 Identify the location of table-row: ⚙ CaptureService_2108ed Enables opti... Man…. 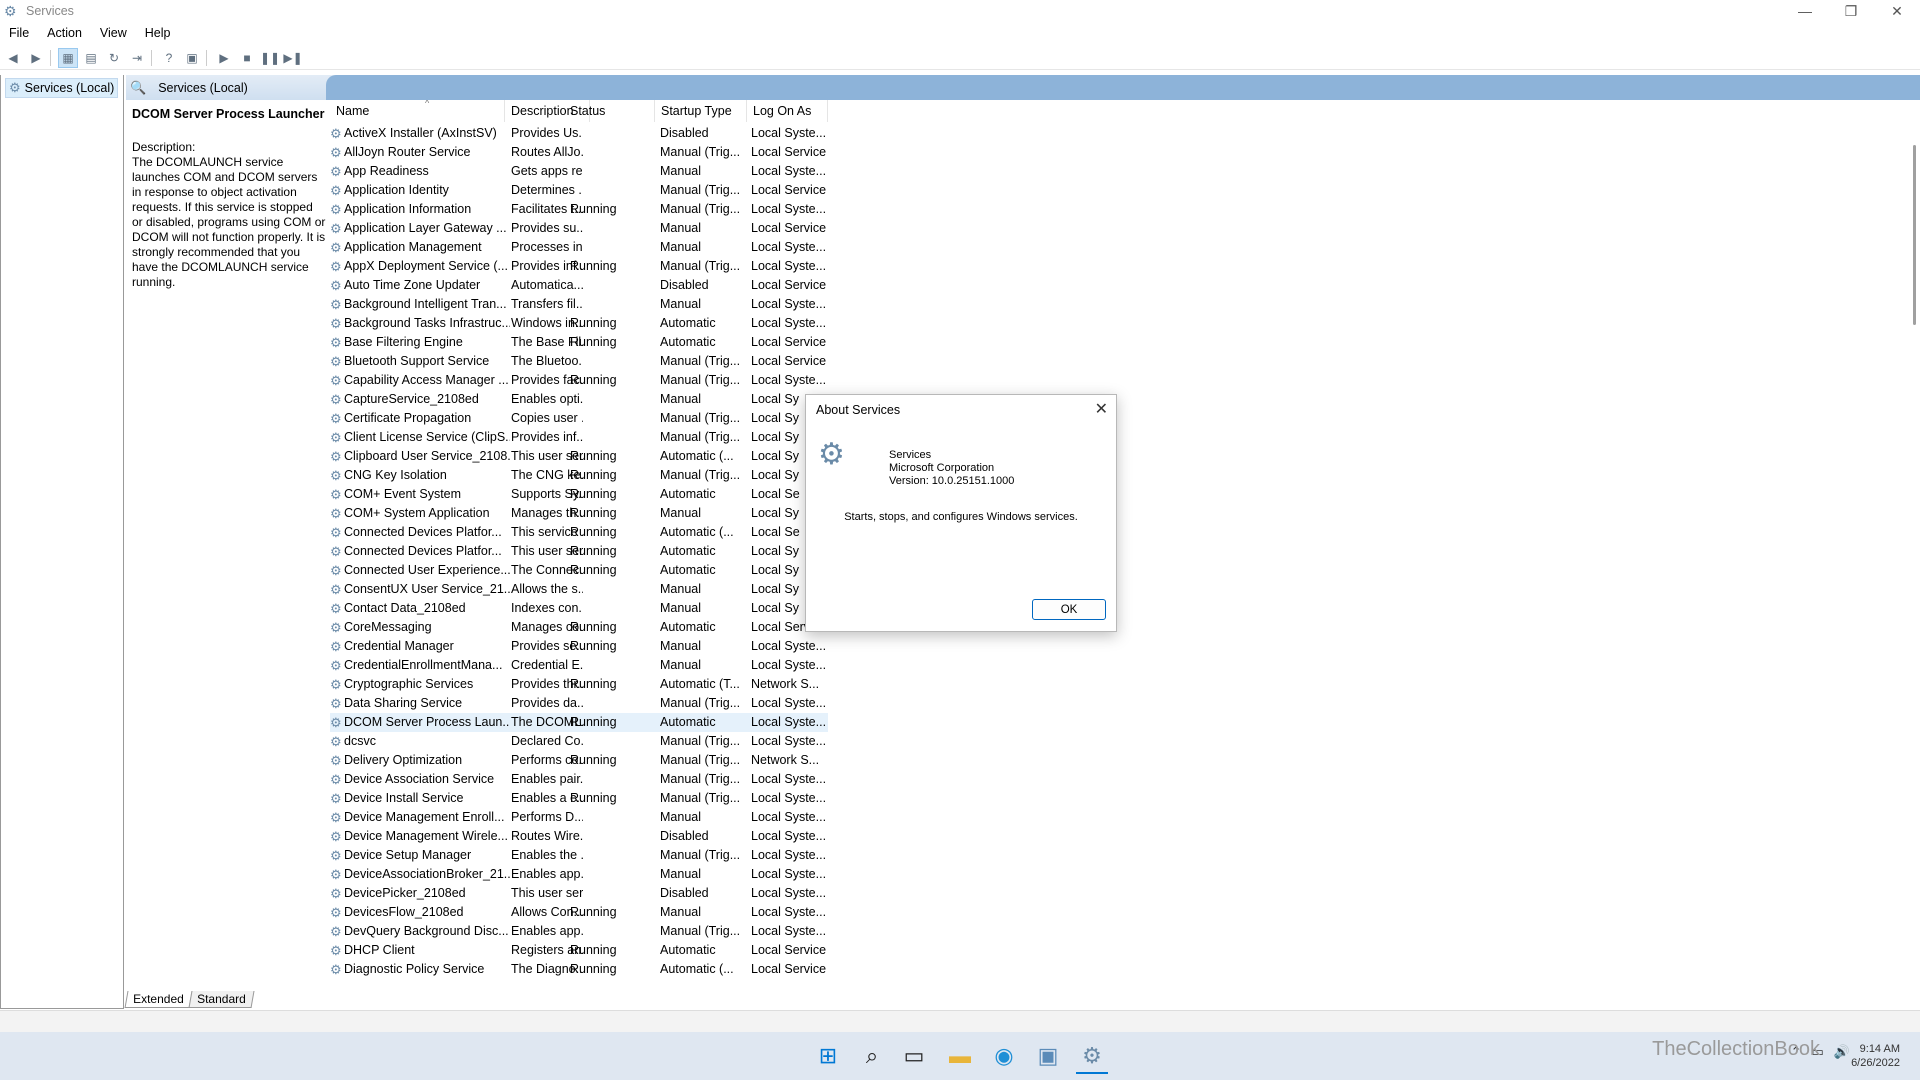
(579, 399).